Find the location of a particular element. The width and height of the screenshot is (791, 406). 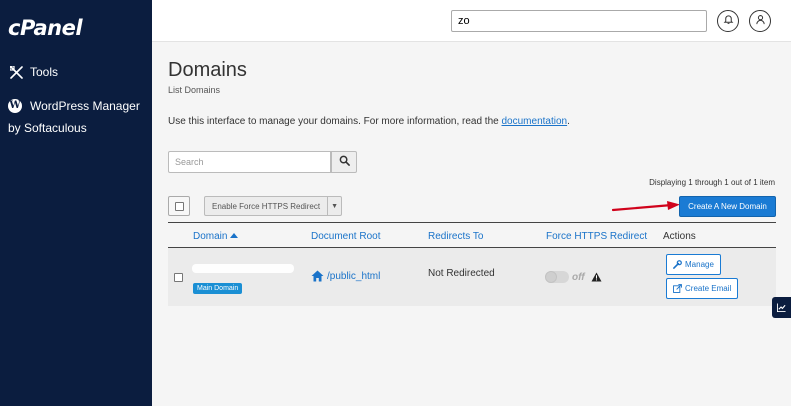

checkbox-box is located at coordinates (179, 206).